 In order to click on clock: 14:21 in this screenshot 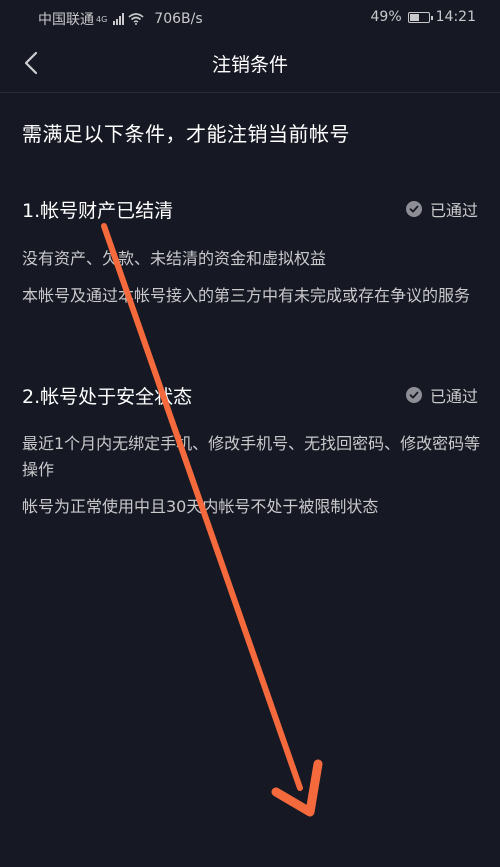, I will do `click(455, 17)`.